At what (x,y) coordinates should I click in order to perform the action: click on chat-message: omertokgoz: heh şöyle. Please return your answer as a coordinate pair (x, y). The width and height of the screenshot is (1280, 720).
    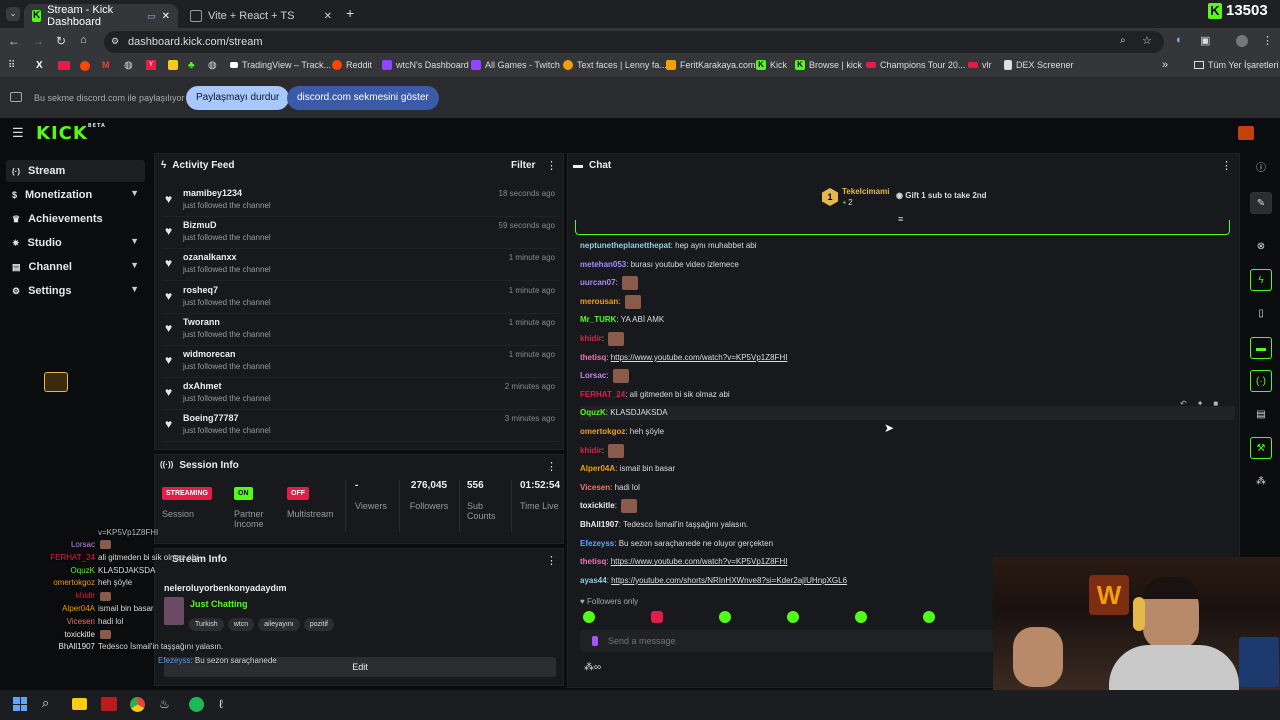
    Looking at the image, I should click on (622, 432).